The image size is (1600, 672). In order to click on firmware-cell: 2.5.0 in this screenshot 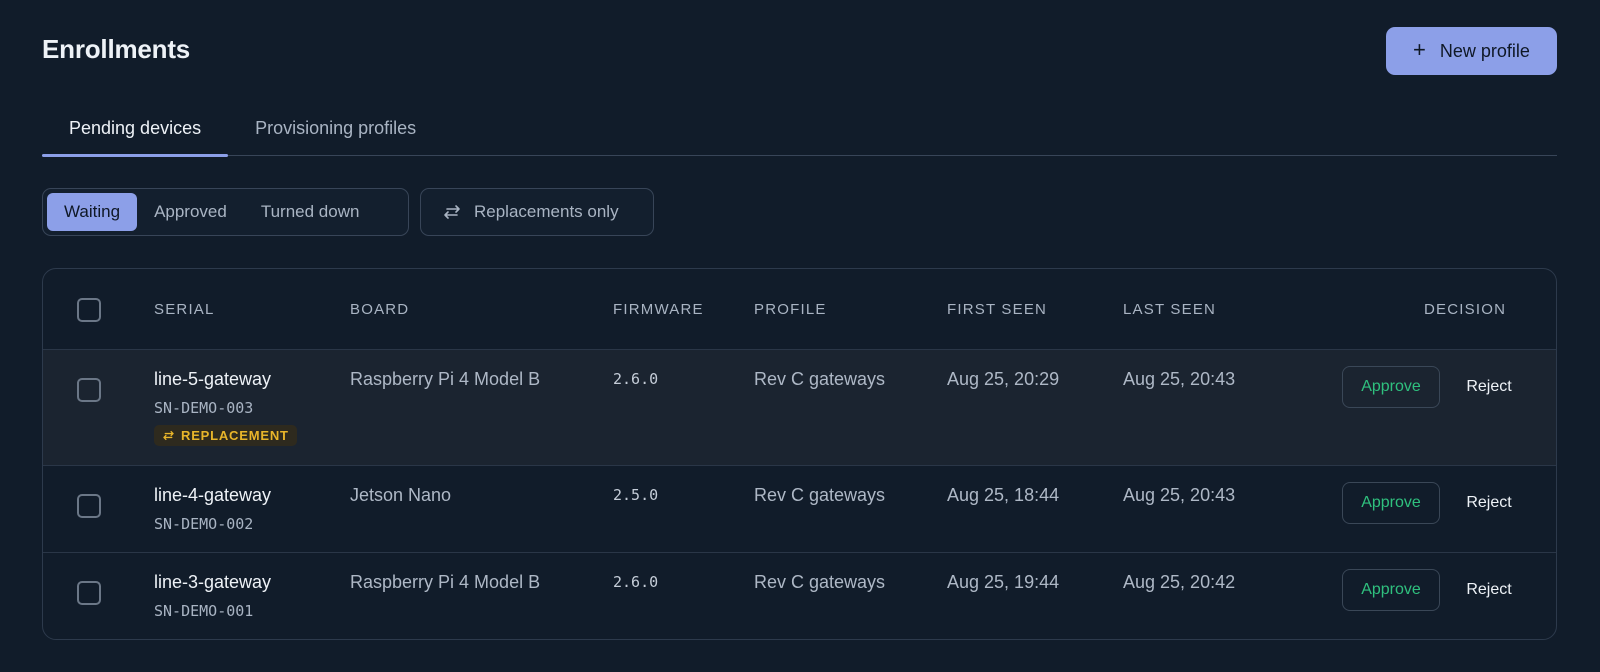, I will do `click(636, 495)`.